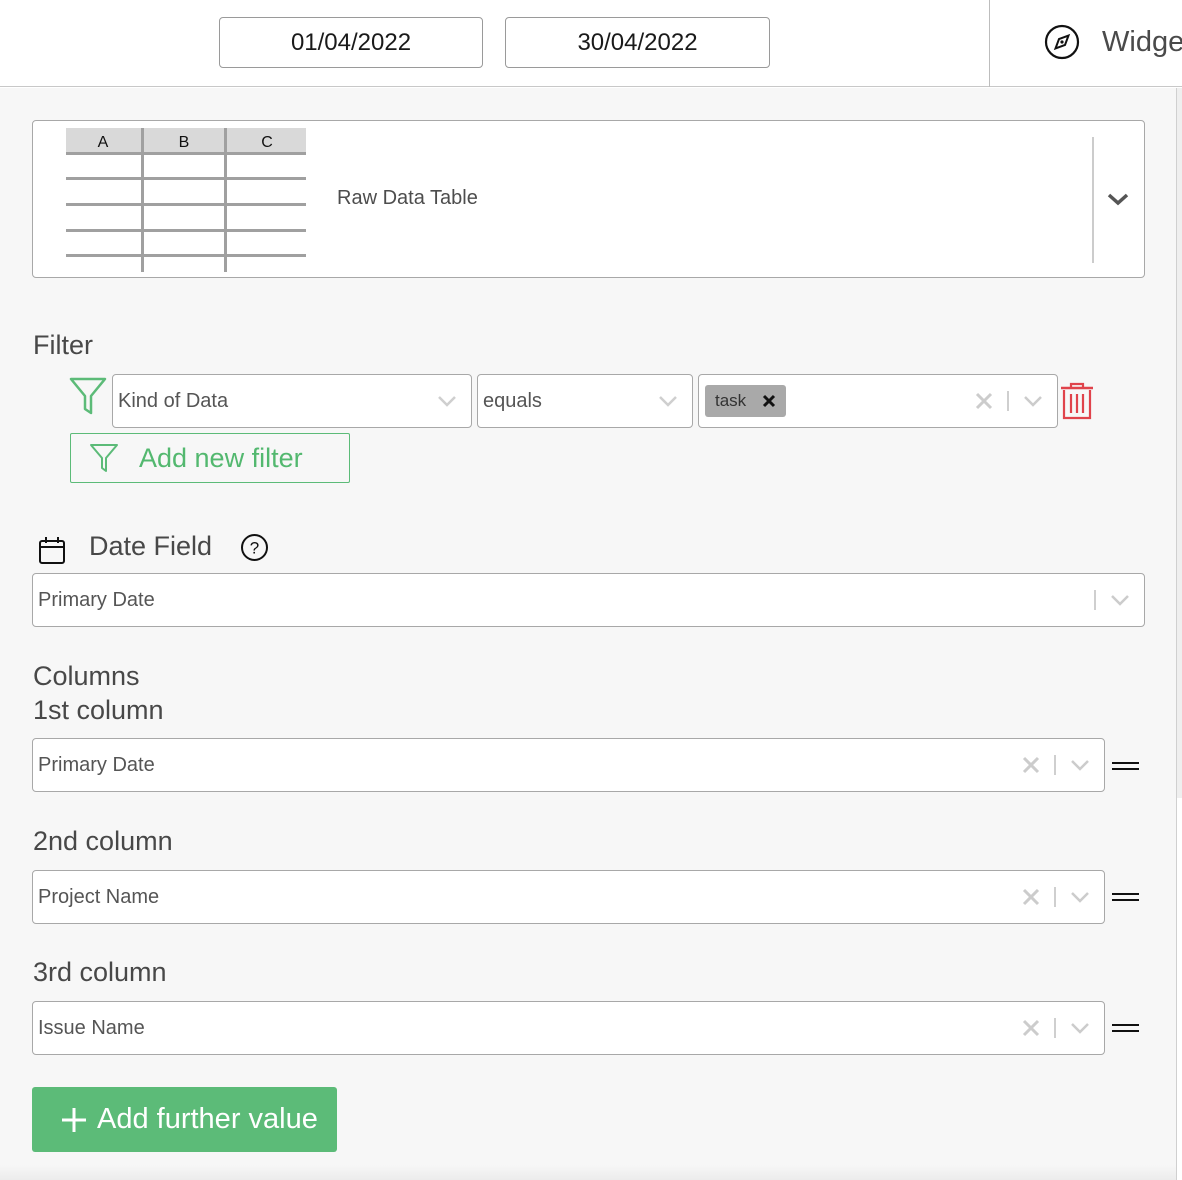 The width and height of the screenshot is (1182, 1180). I want to click on column-select: Issue Name, so click(568, 1028).